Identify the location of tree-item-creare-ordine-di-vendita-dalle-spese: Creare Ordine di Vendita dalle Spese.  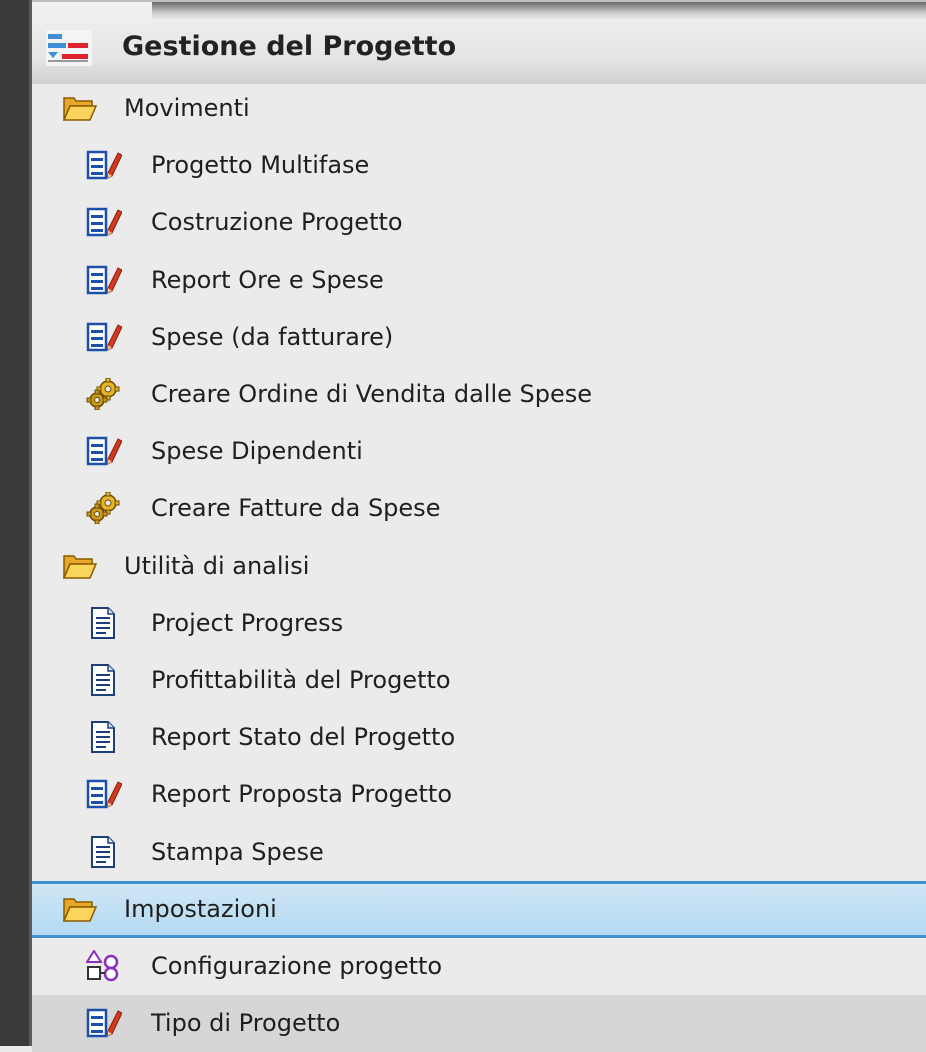
(479, 394).